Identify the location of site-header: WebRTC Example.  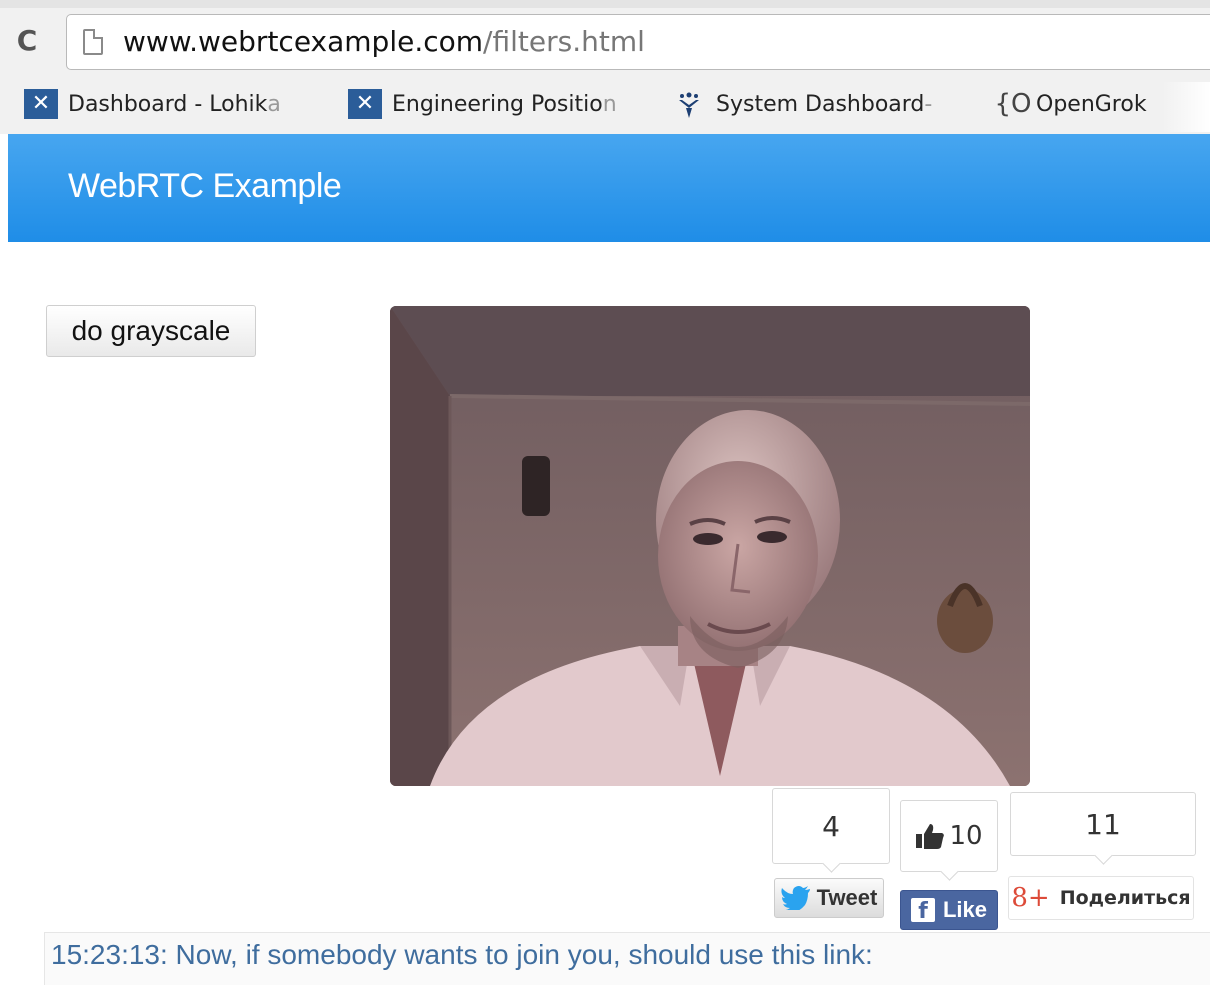
(609, 188).